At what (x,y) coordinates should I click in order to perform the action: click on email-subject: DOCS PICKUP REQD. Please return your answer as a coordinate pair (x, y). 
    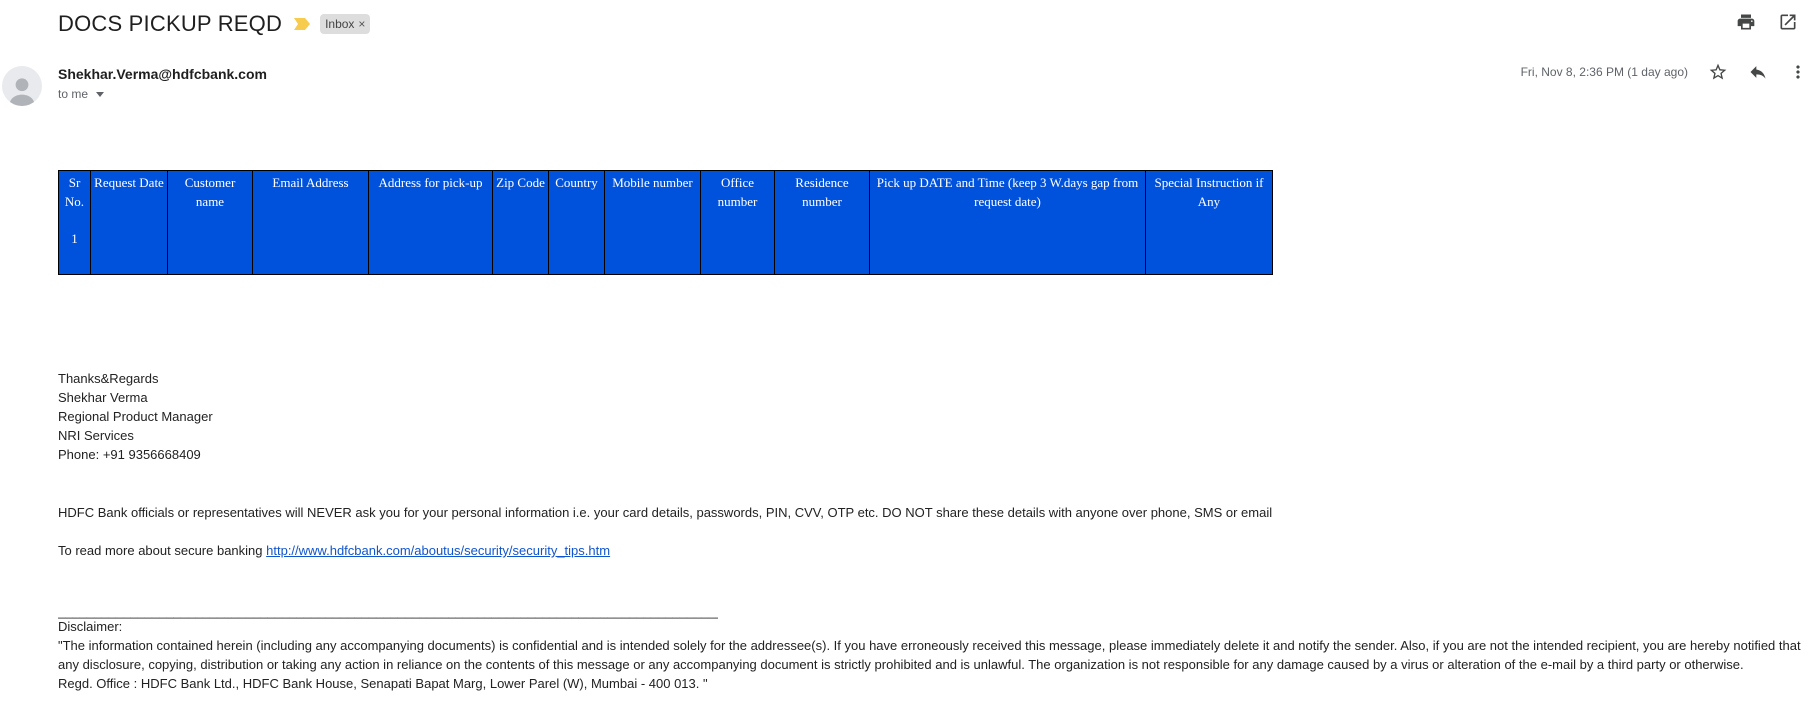
    Looking at the image, I should click on (170, 23).